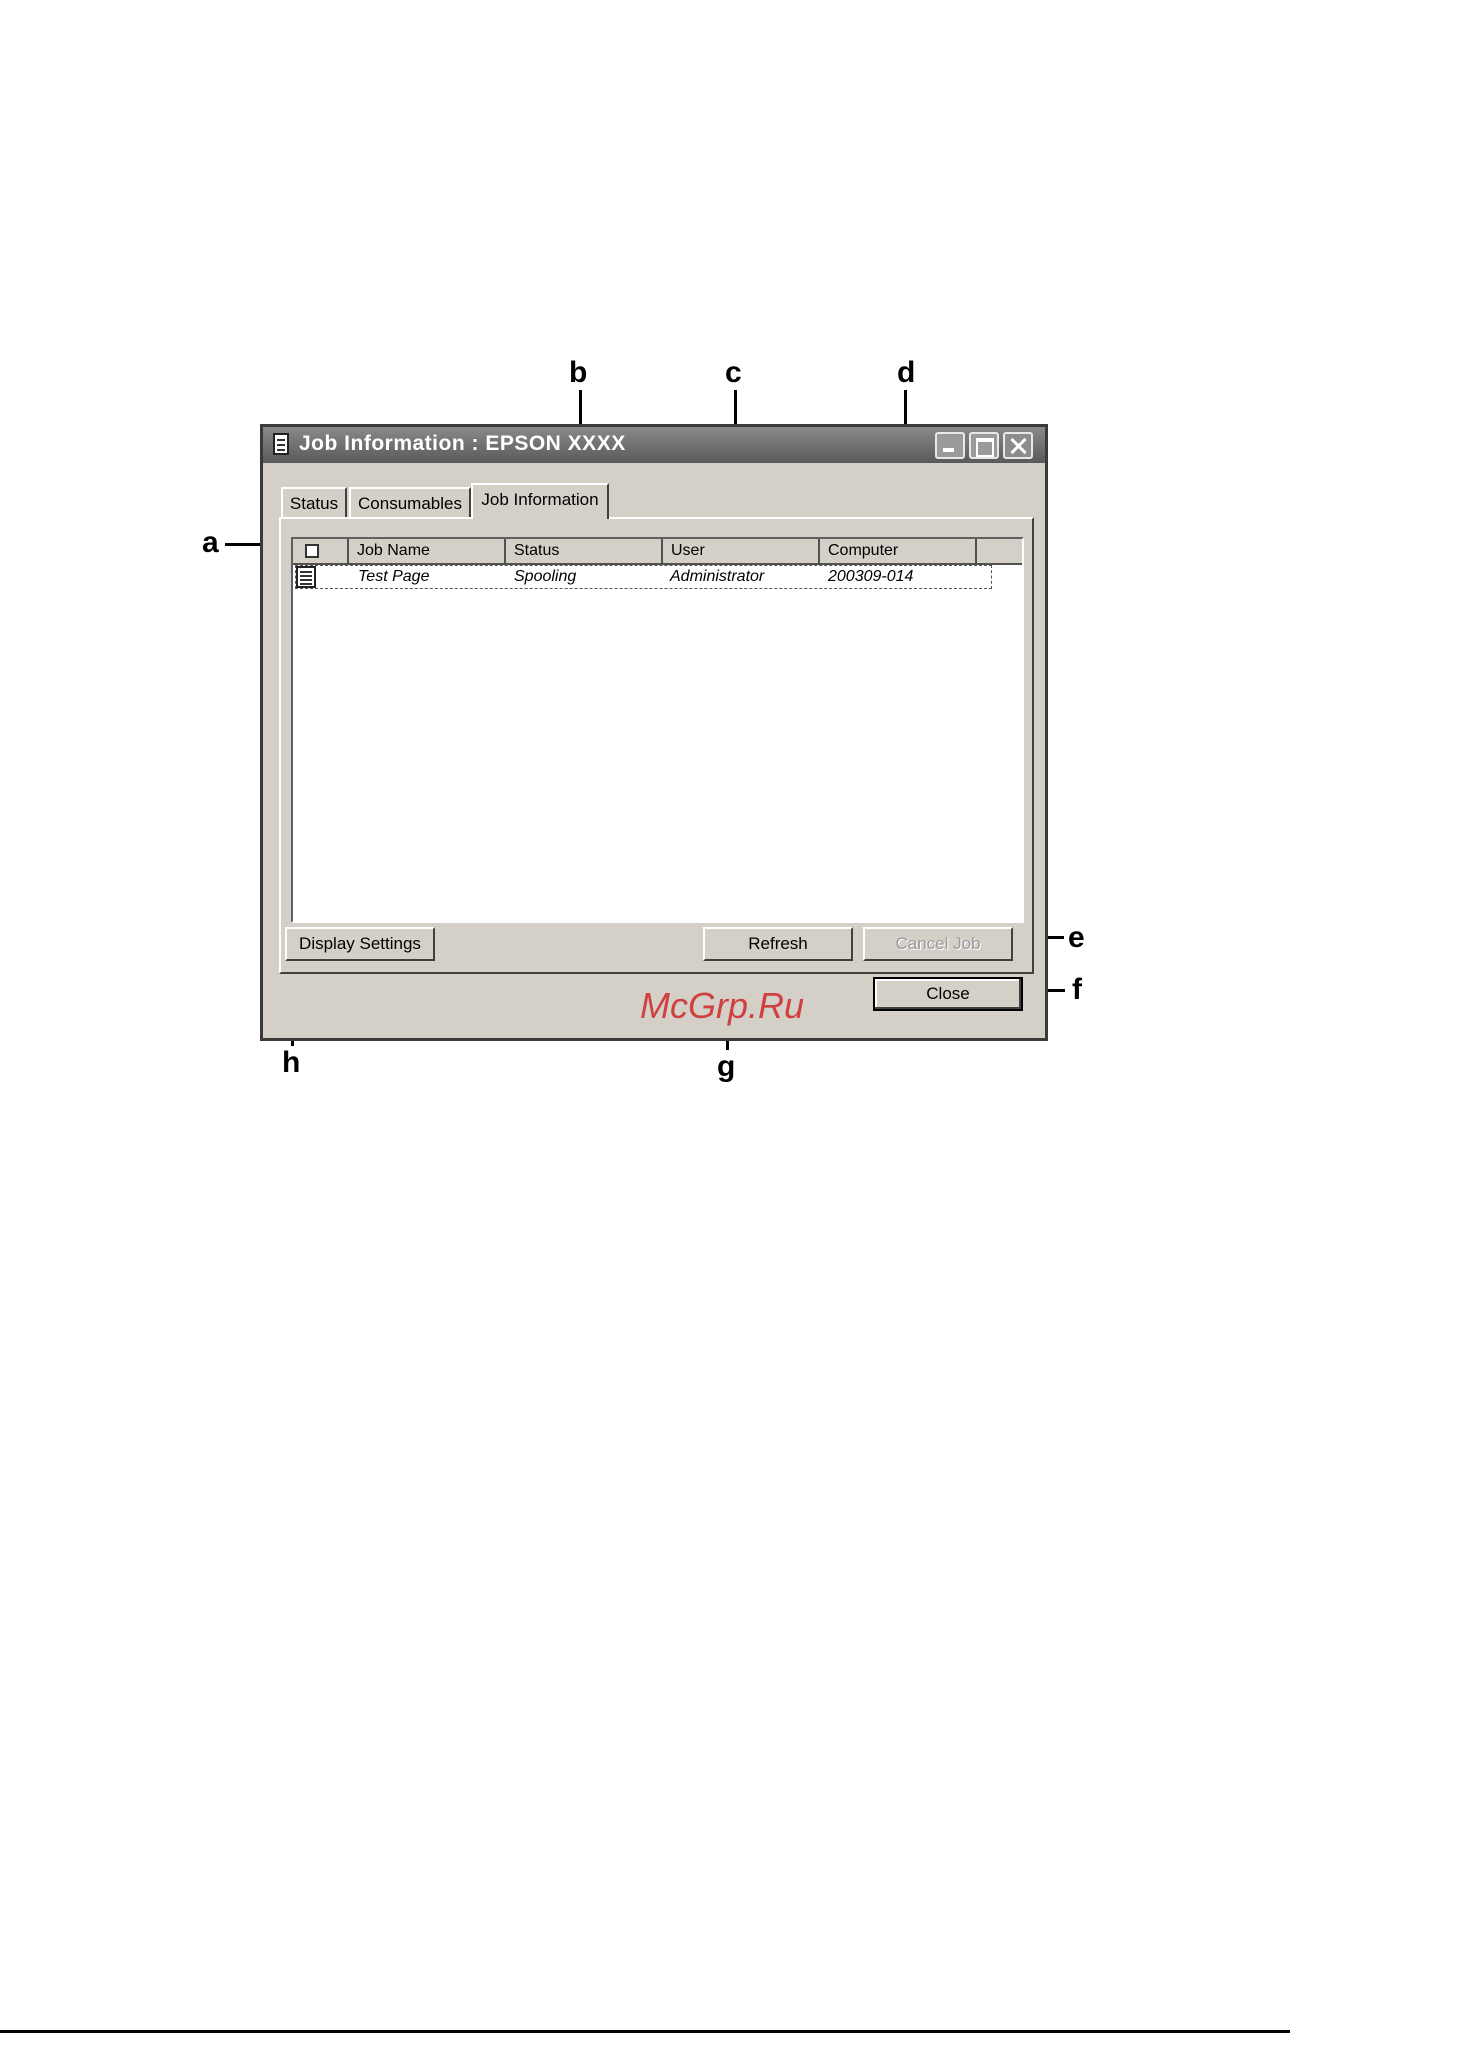 The height and width of the screenshot is (2045, 1459). Describe the element at coordinates (410, 502) in the screenshot. I see `tab-consumables: Consumables` at that location.